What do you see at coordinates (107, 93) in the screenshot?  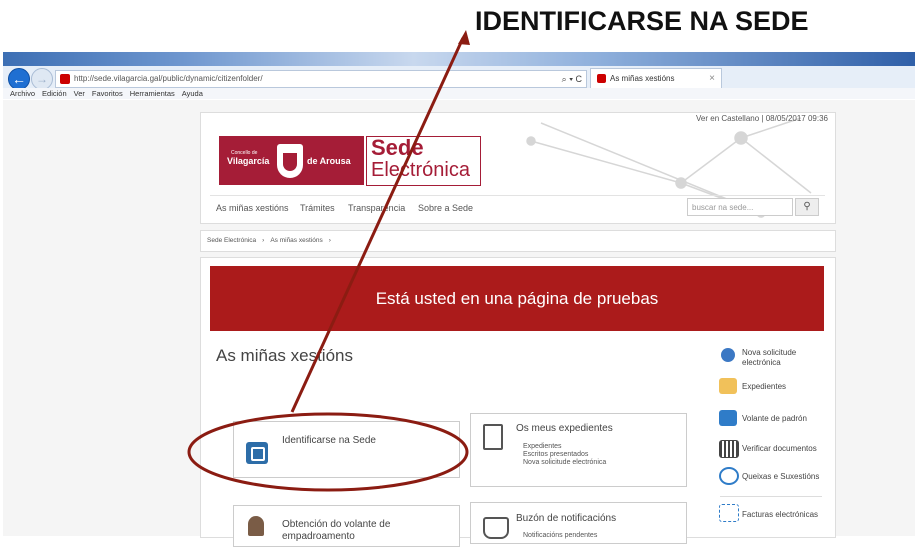 I see `menu-favoritos: Favoritos` at bounding box center [107, 93].